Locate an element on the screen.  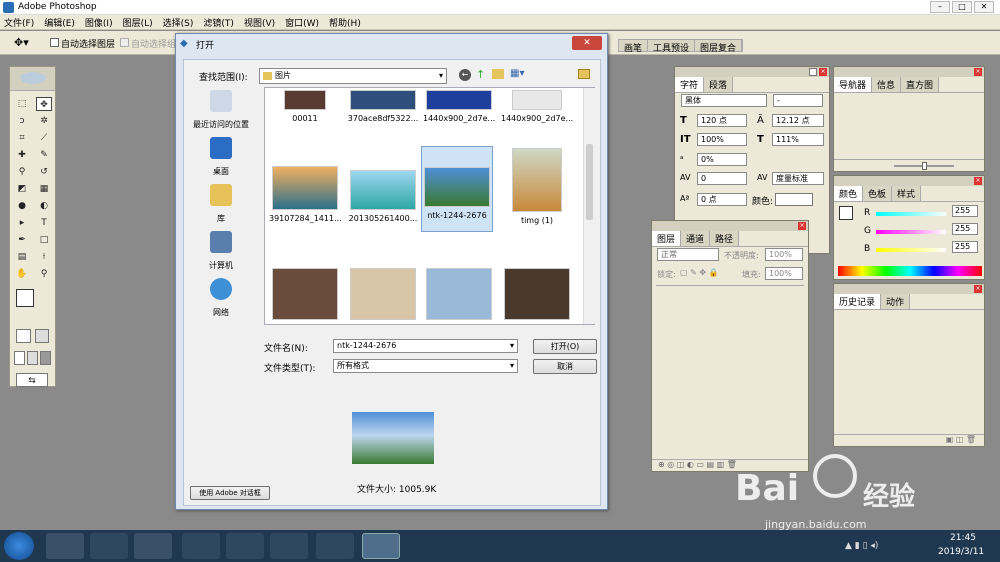
dodge-tool-icon: ◐ is located at coordinates (44, 206).